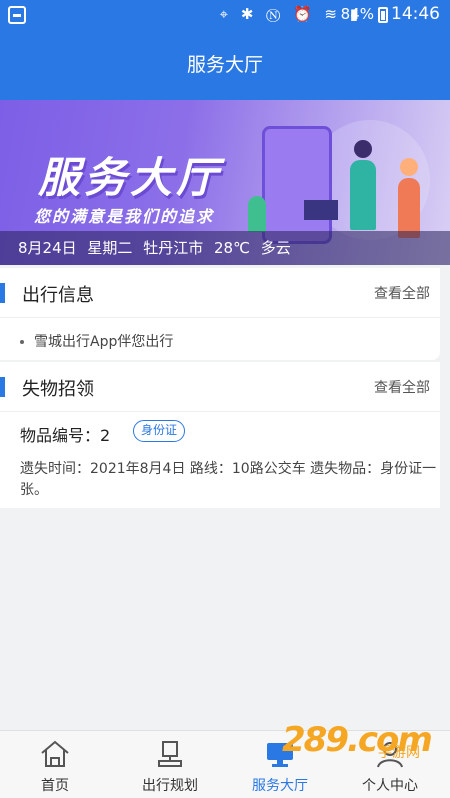  Describe the element at coordinates (104, 342) in the screenshot. I see `list-item-text: 雪城出行App伴您出行` at that location.